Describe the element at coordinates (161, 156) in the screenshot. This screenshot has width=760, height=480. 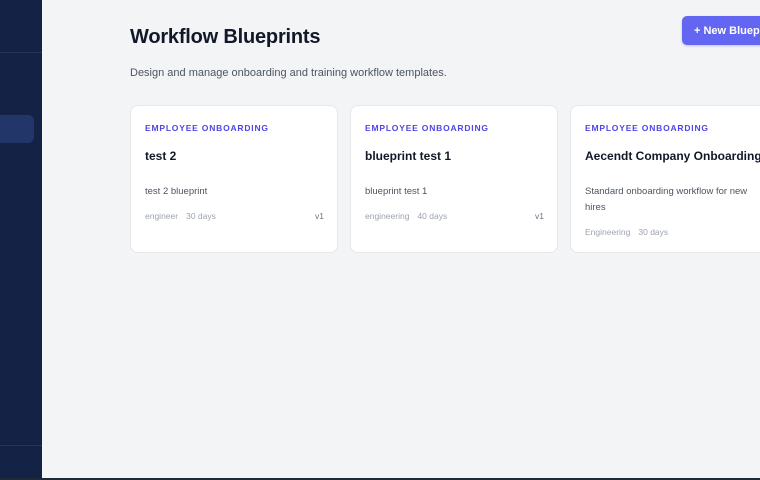
I see `card-title: test 2` at that location.